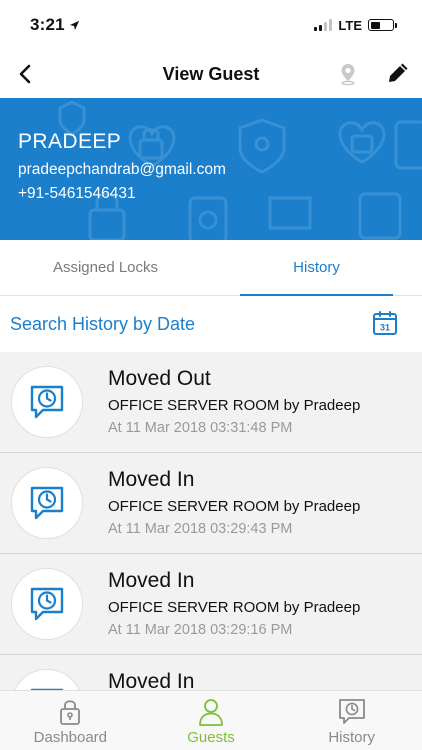  Describe the element at coordinates (200, 630) in the screenshot. I see `history-timestamp: At 11 Mar 2018 03:29:16 PM` at that location.